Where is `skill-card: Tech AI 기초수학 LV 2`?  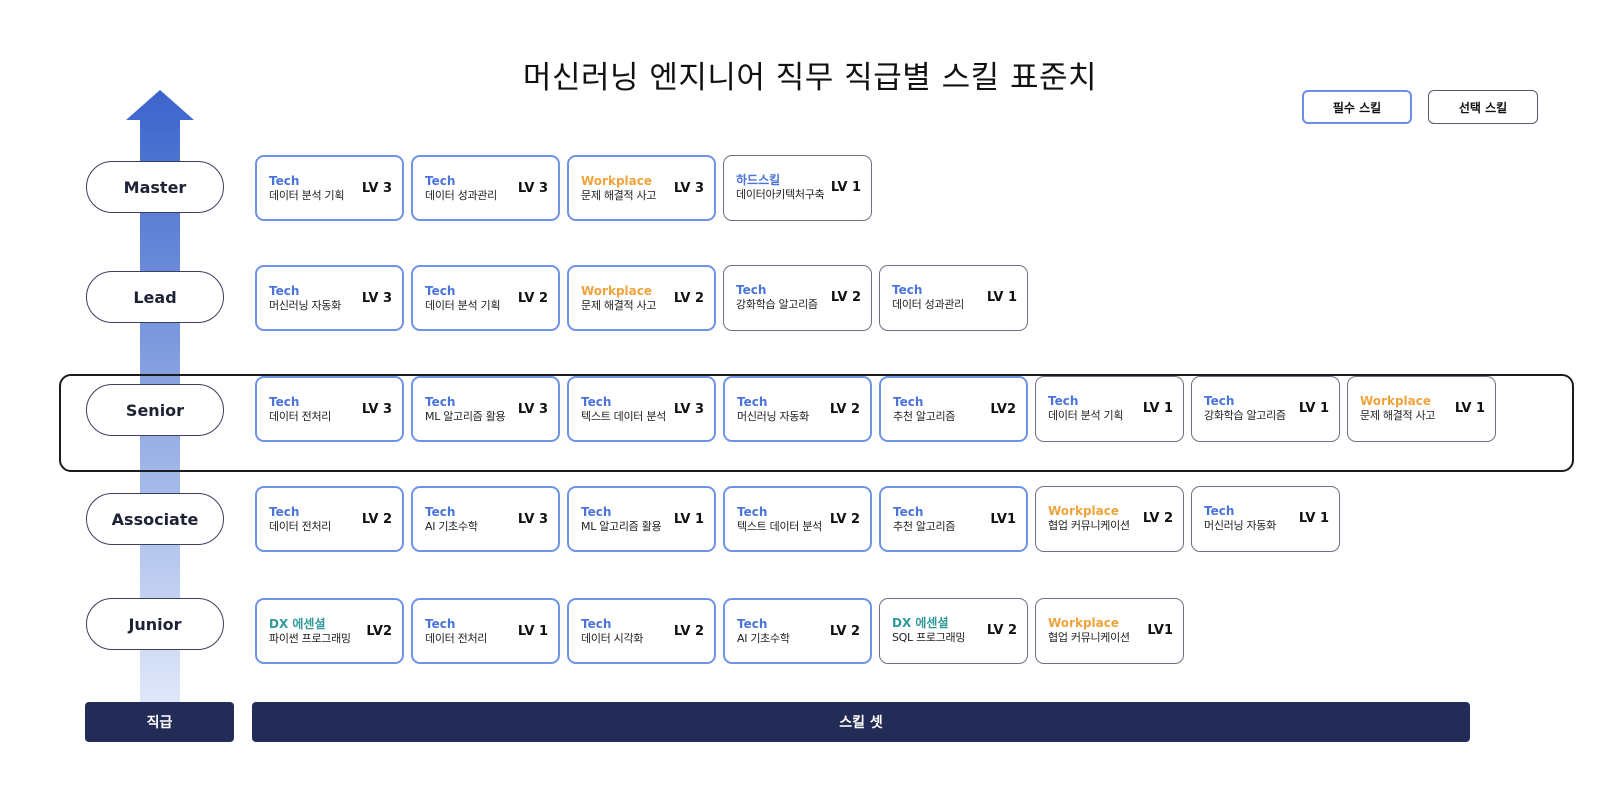
skill-card: Tech AI 기초수학 LV 2 is located at coordinates (797, 631).